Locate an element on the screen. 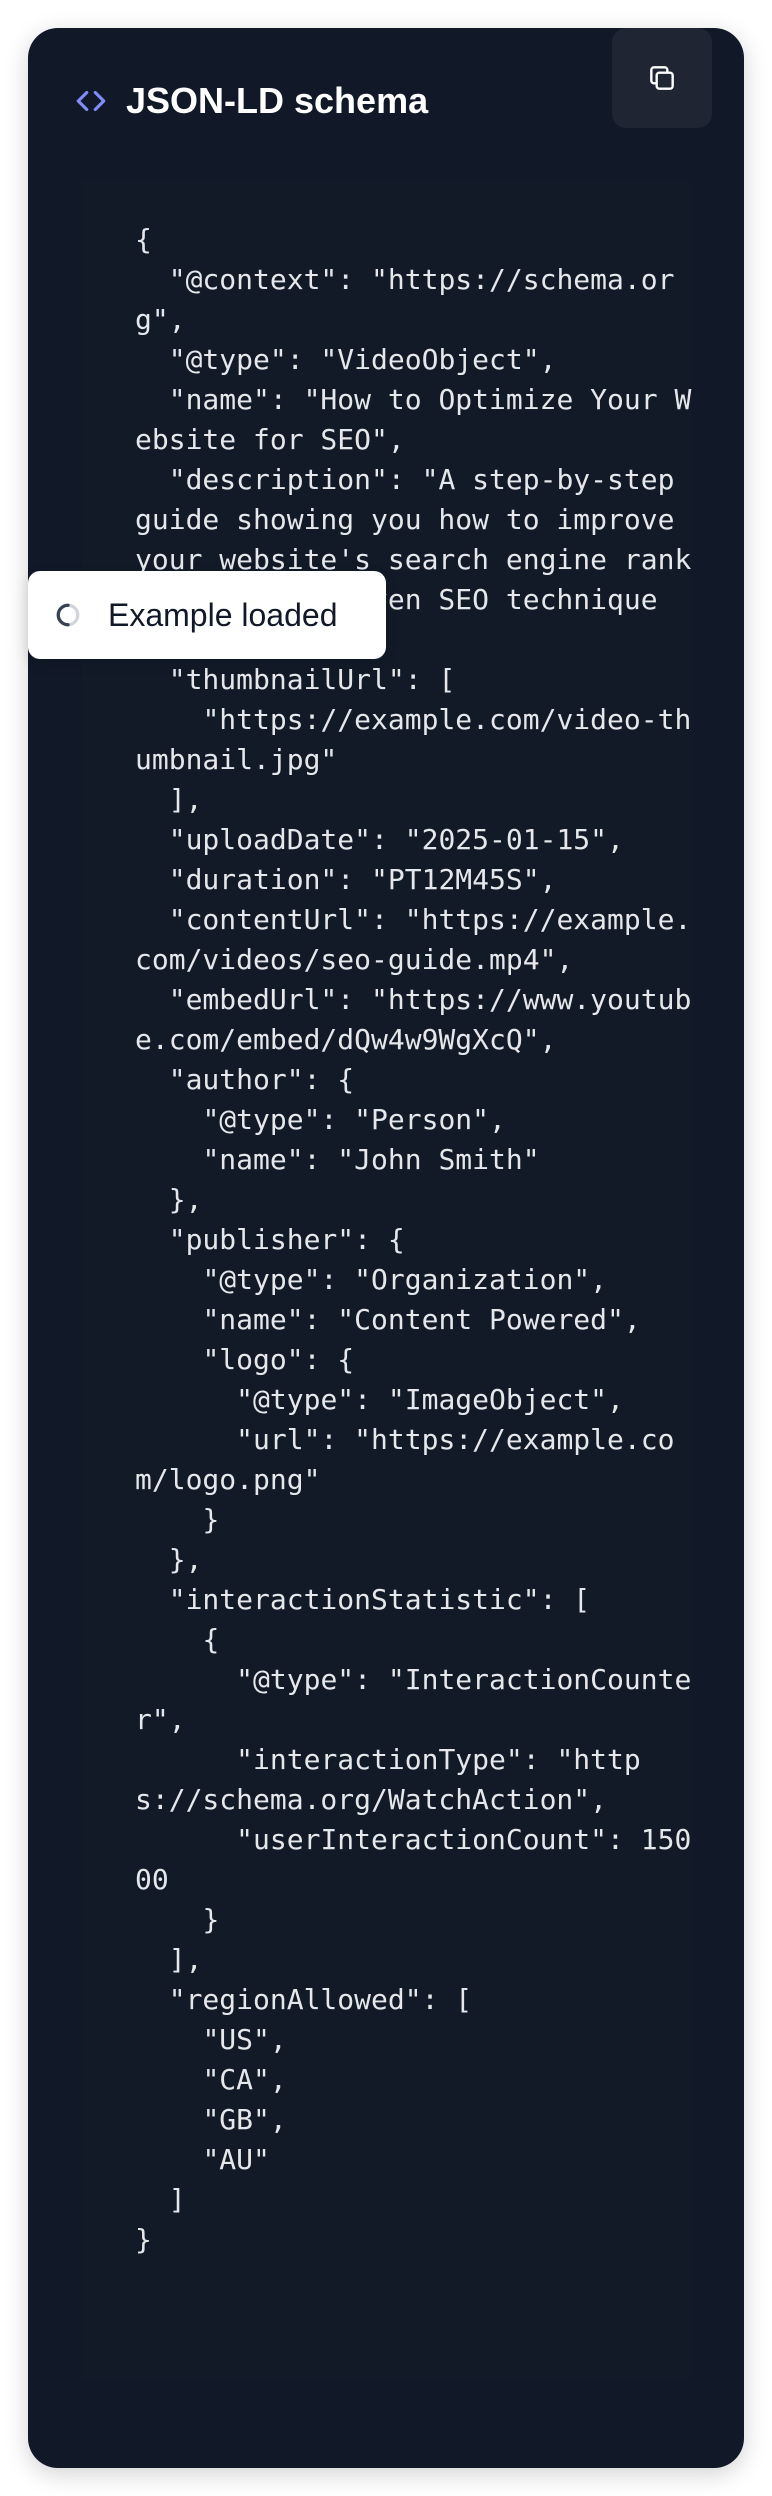  copy-button is located at coordinates (662, 78).